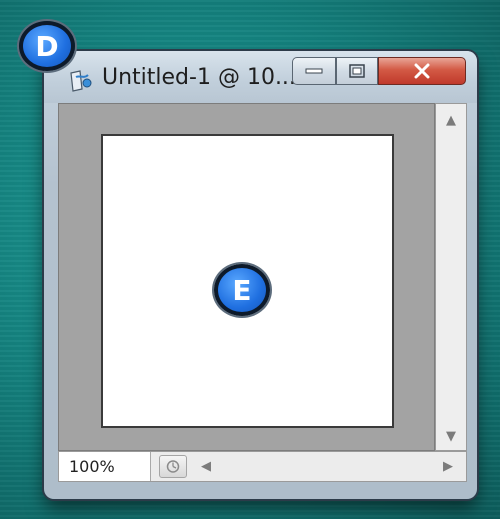 Image resolution: width=500 pixels, height=519 pixels. I want to click on scroll-down-arrow-icon: ▼, so click(451, 436).